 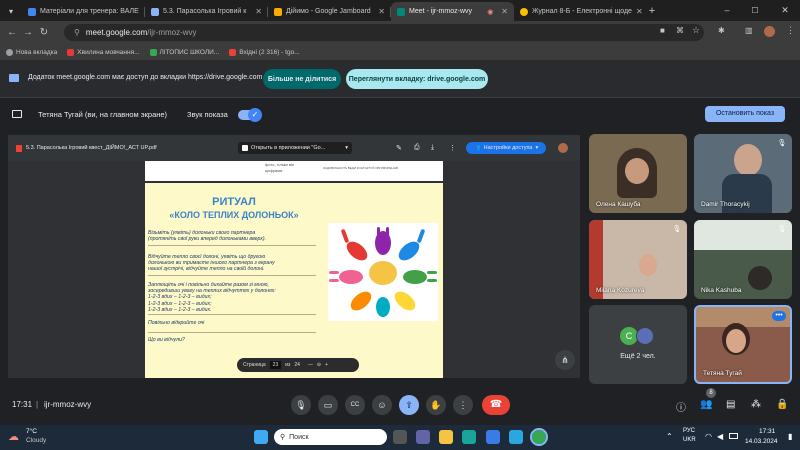 I want to click on more-options-button: ⋮, so click(x=463, y=405).